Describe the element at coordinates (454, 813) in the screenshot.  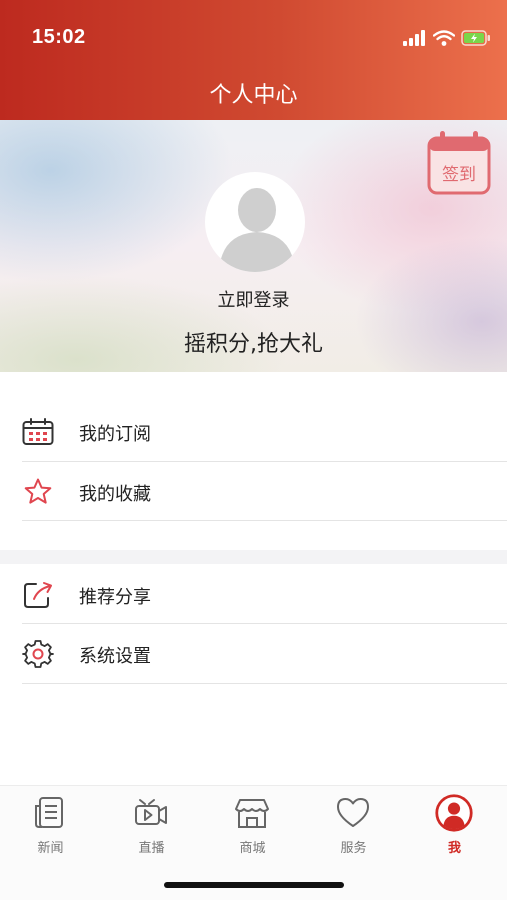
I see `user-icon` at that location.